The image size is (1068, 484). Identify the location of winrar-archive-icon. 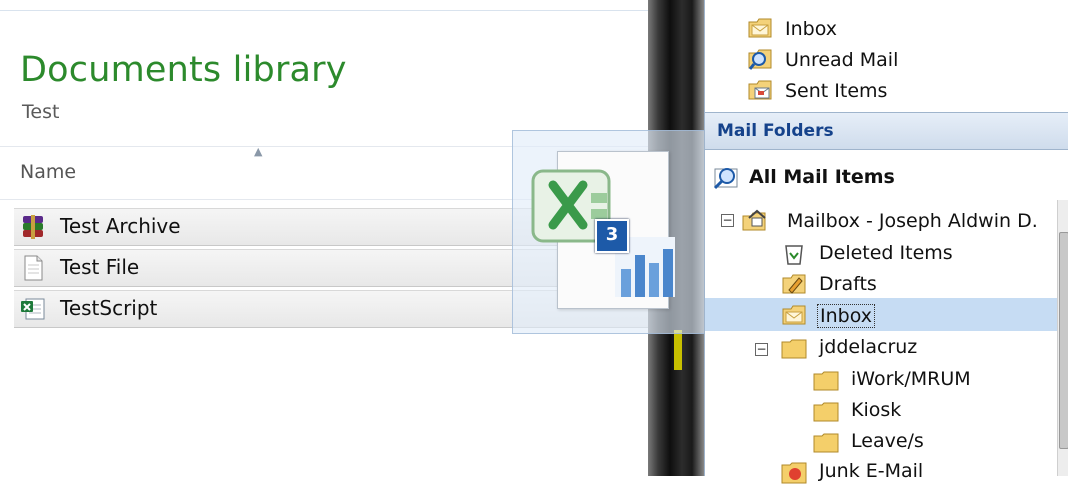
(33, 227).